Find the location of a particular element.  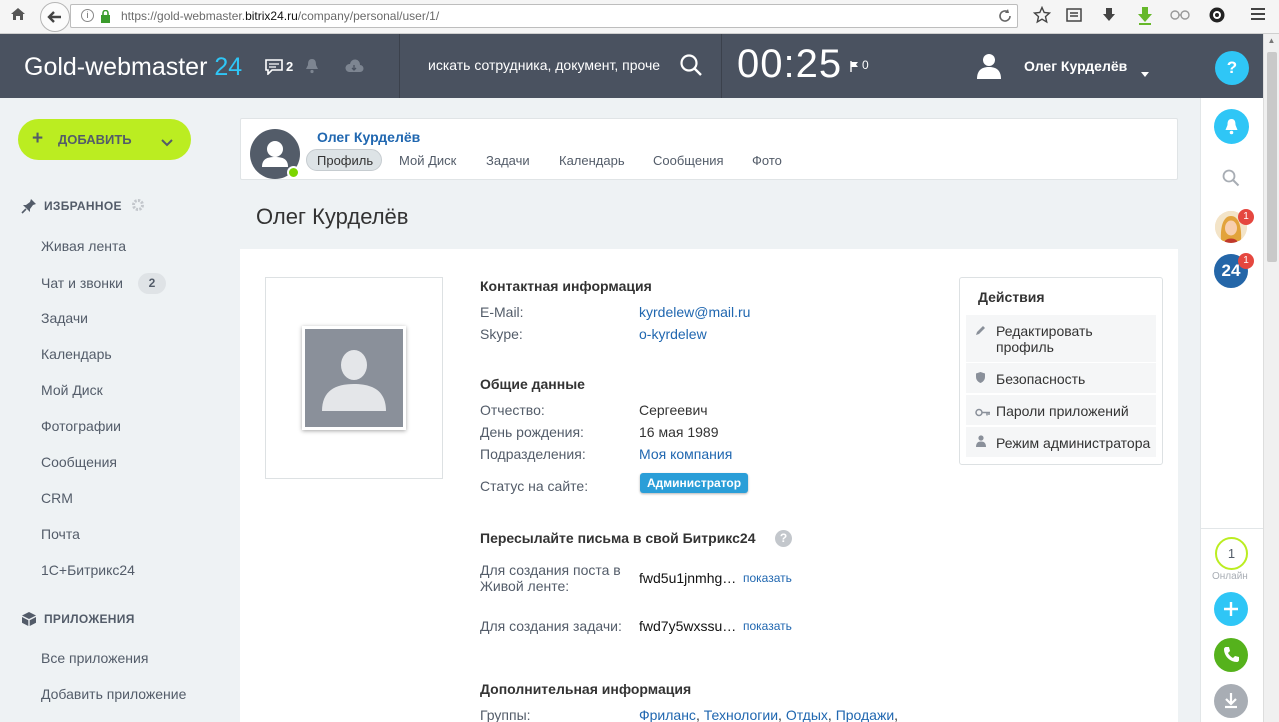

sidebar-item-crm: CRM is located at coordinates (57, 498).